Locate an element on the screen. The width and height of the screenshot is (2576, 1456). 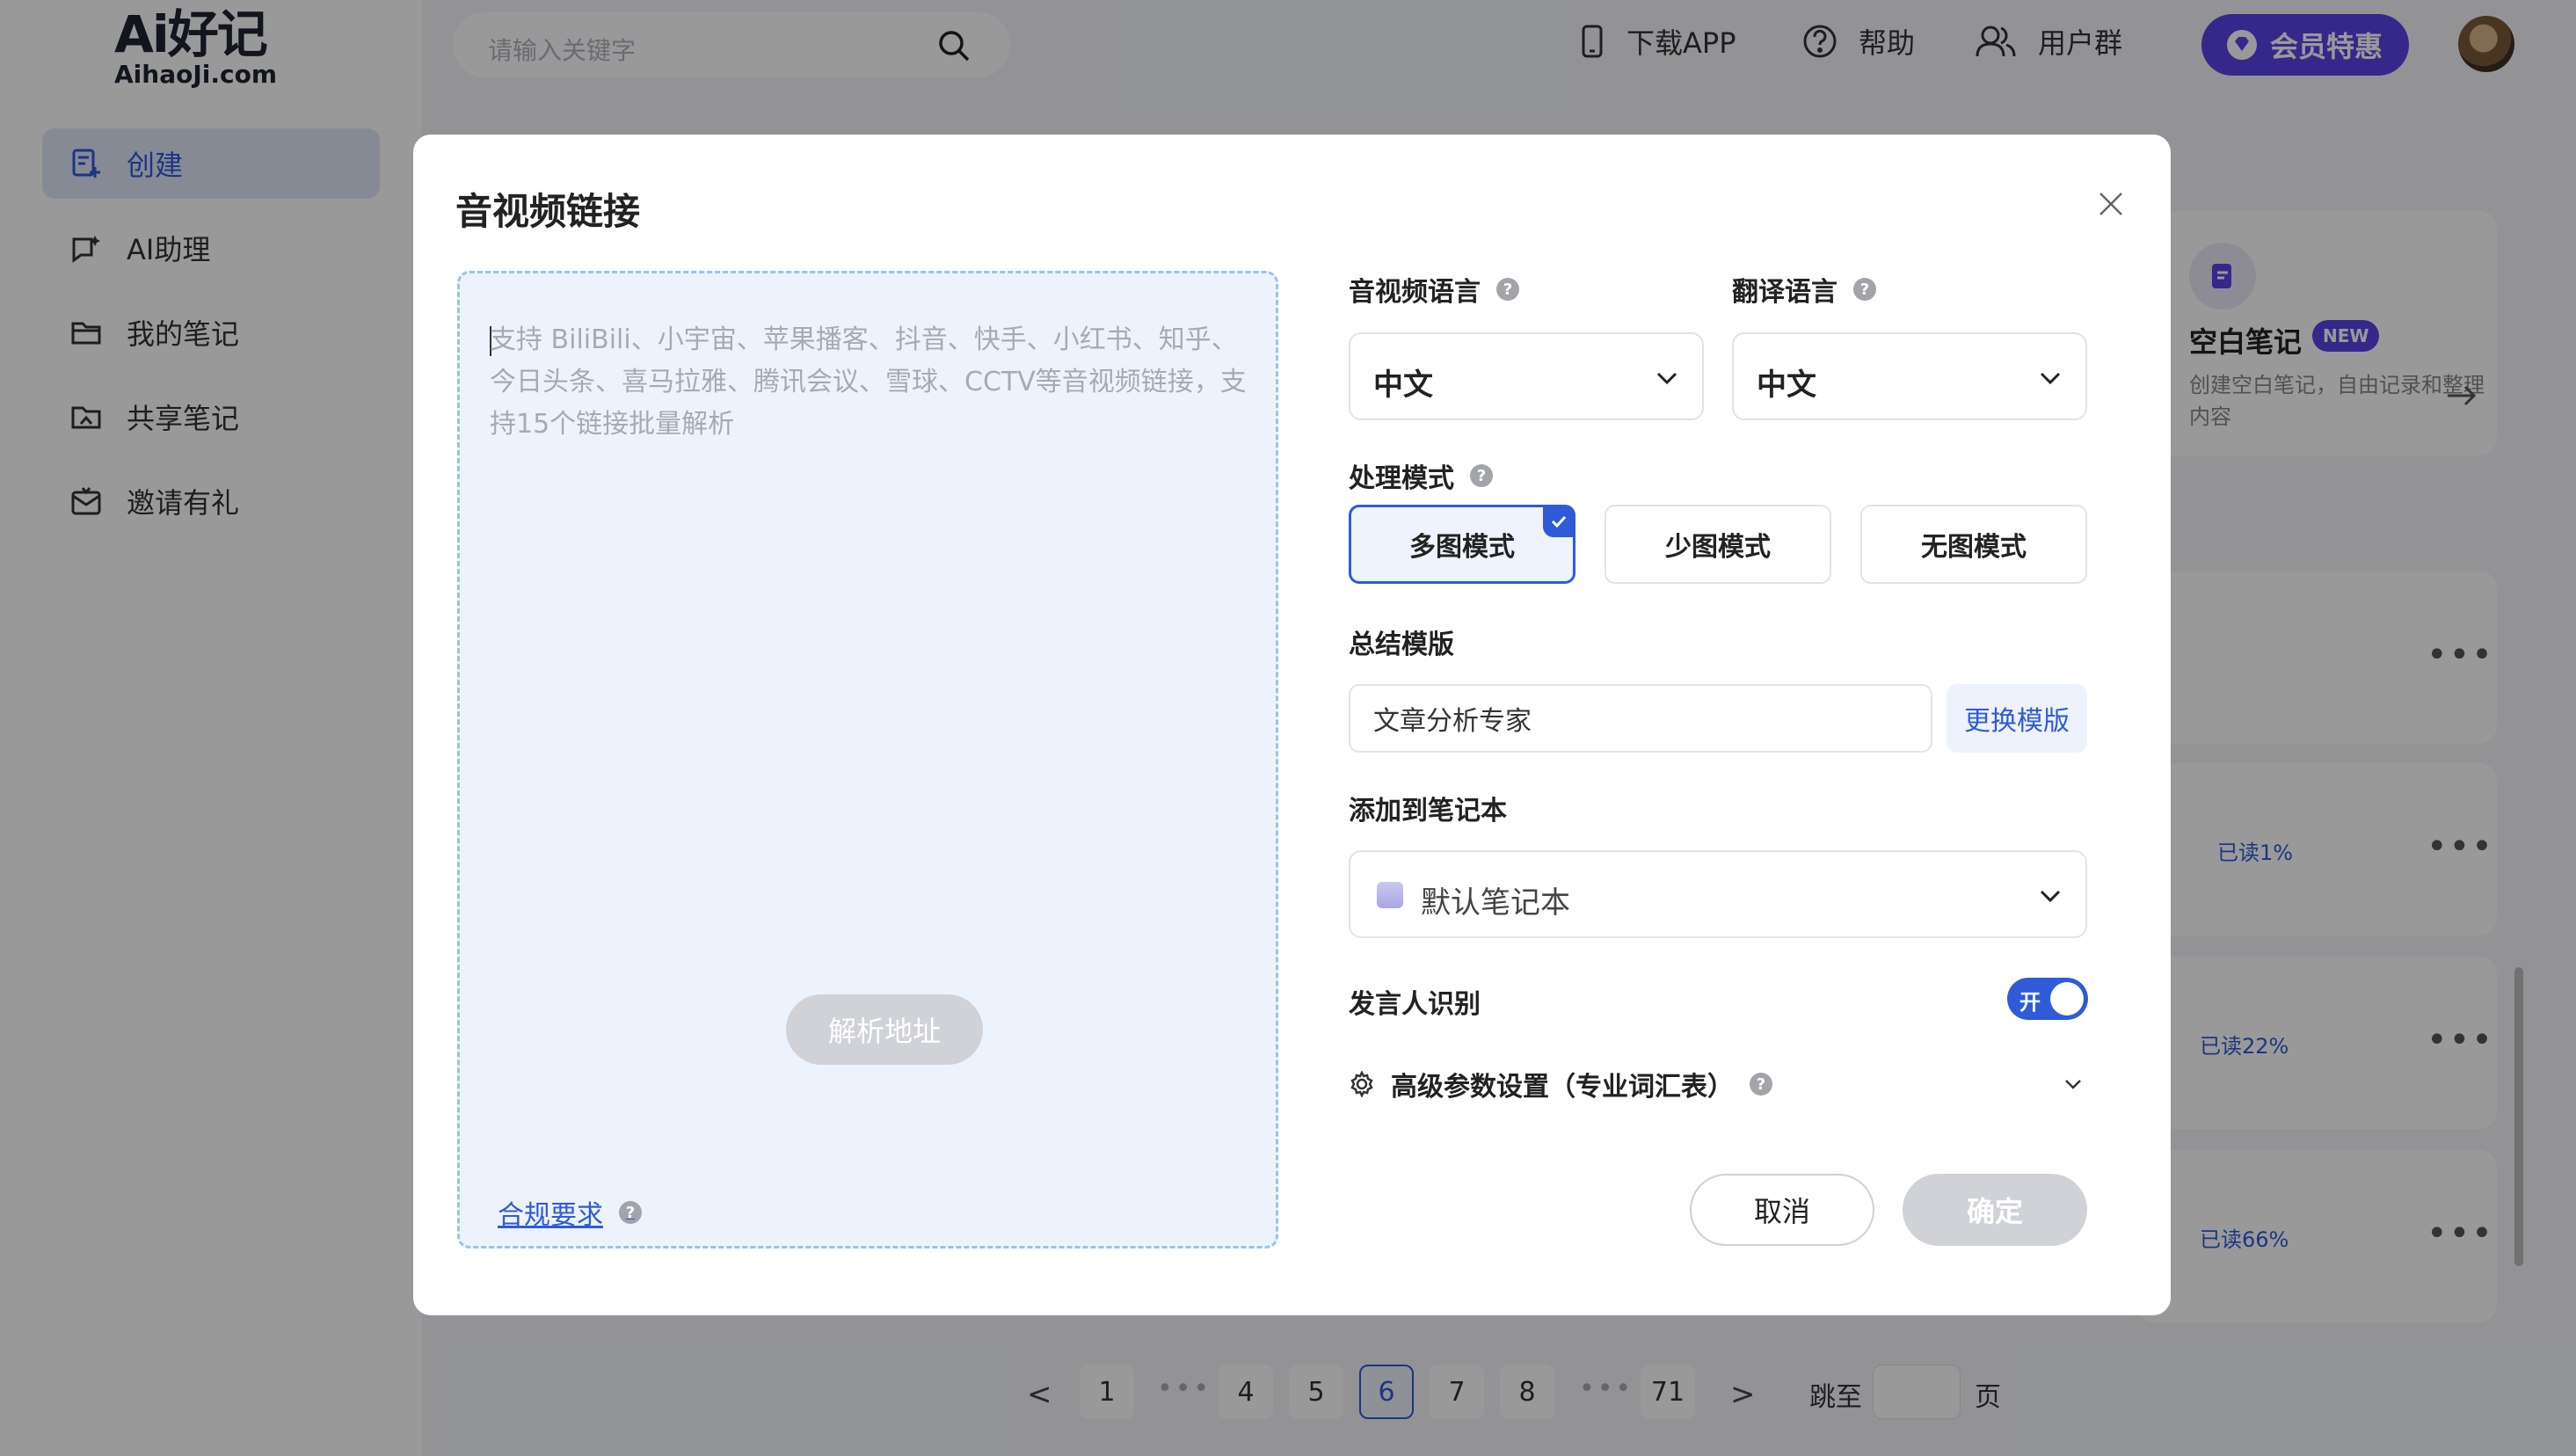
notebook-icon is located at coordinates (1390, 895).